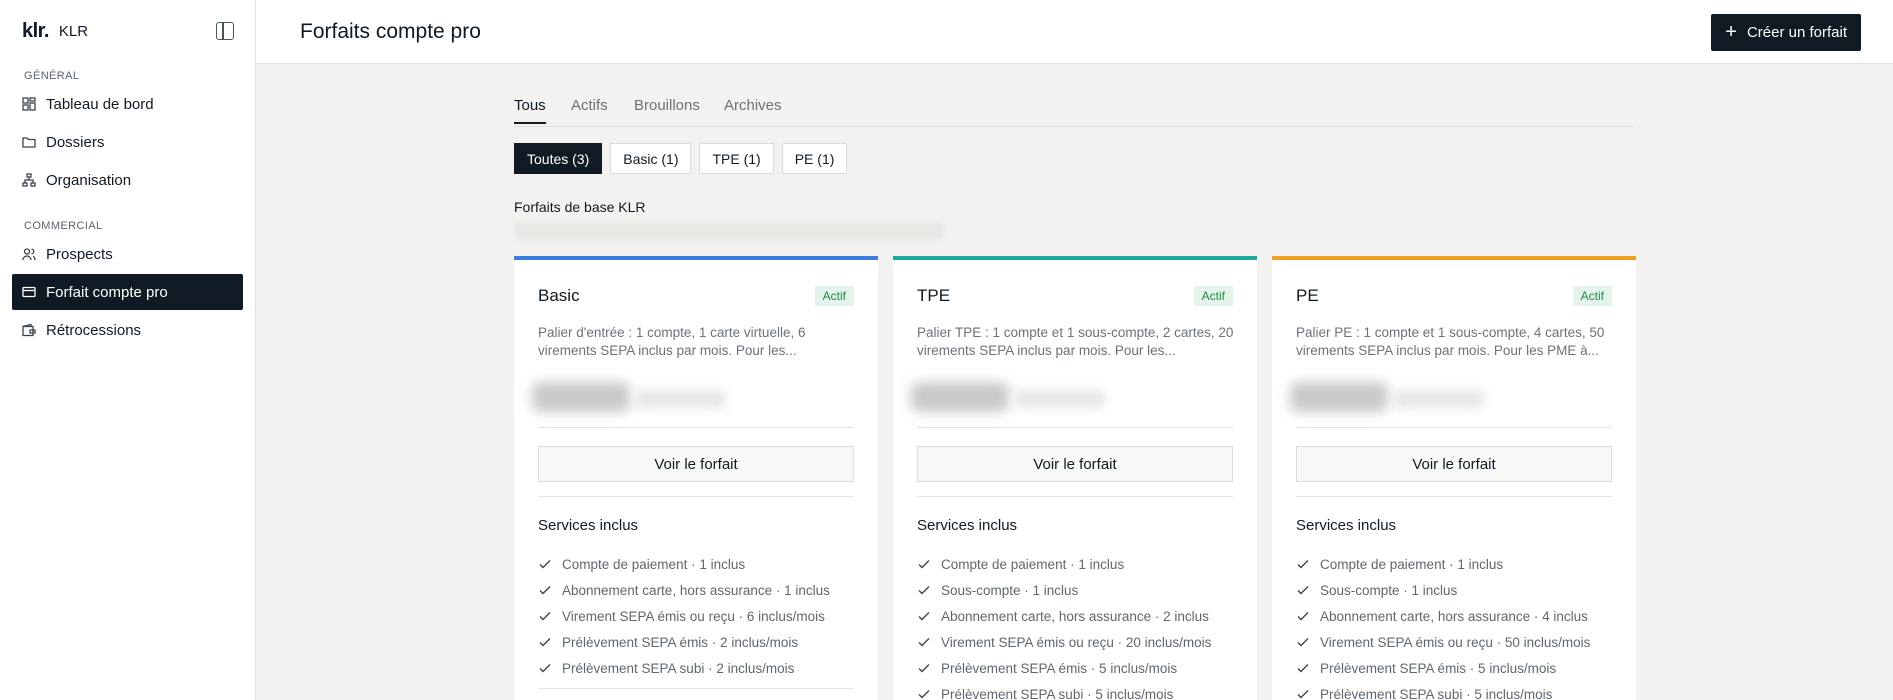 The image size is (1893, 700). Describe the element at coordinates (63, 226) in the screenshot. I see `section-label-commercial: COMMERCIAL` at that location.